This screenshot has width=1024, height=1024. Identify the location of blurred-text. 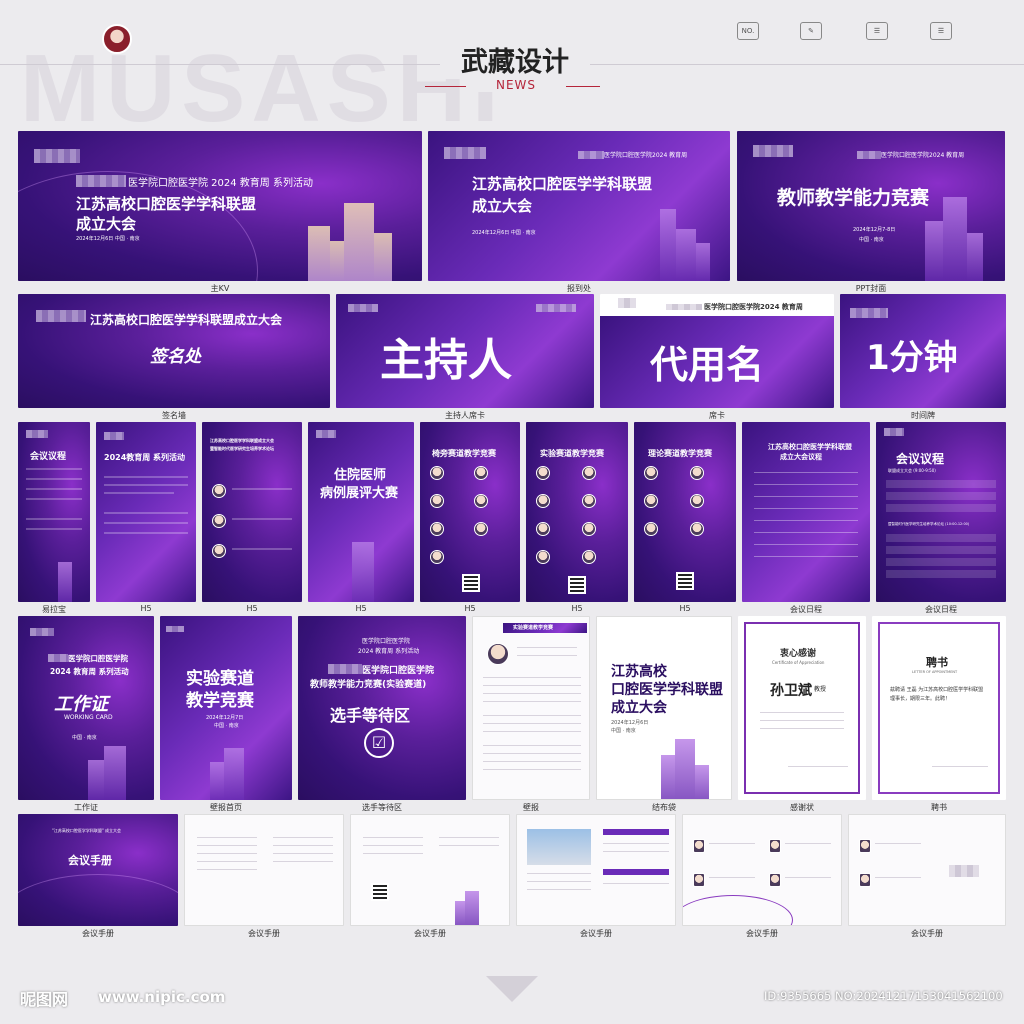
(964, 871).